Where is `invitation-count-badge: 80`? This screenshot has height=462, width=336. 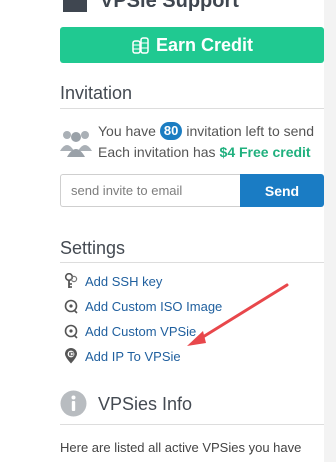
invitation-count-badge: 80 is located at coordinates (171, 131).